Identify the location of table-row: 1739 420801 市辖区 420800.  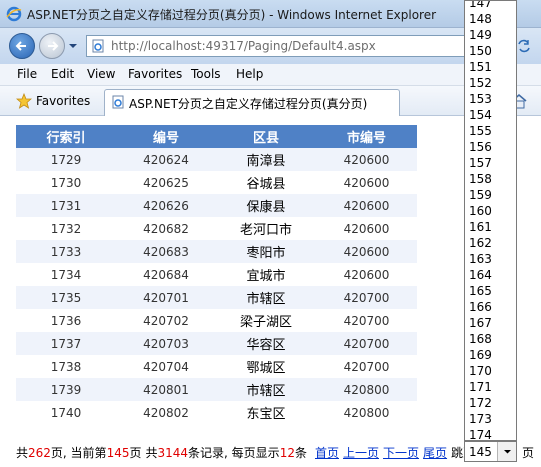
(216, 389).